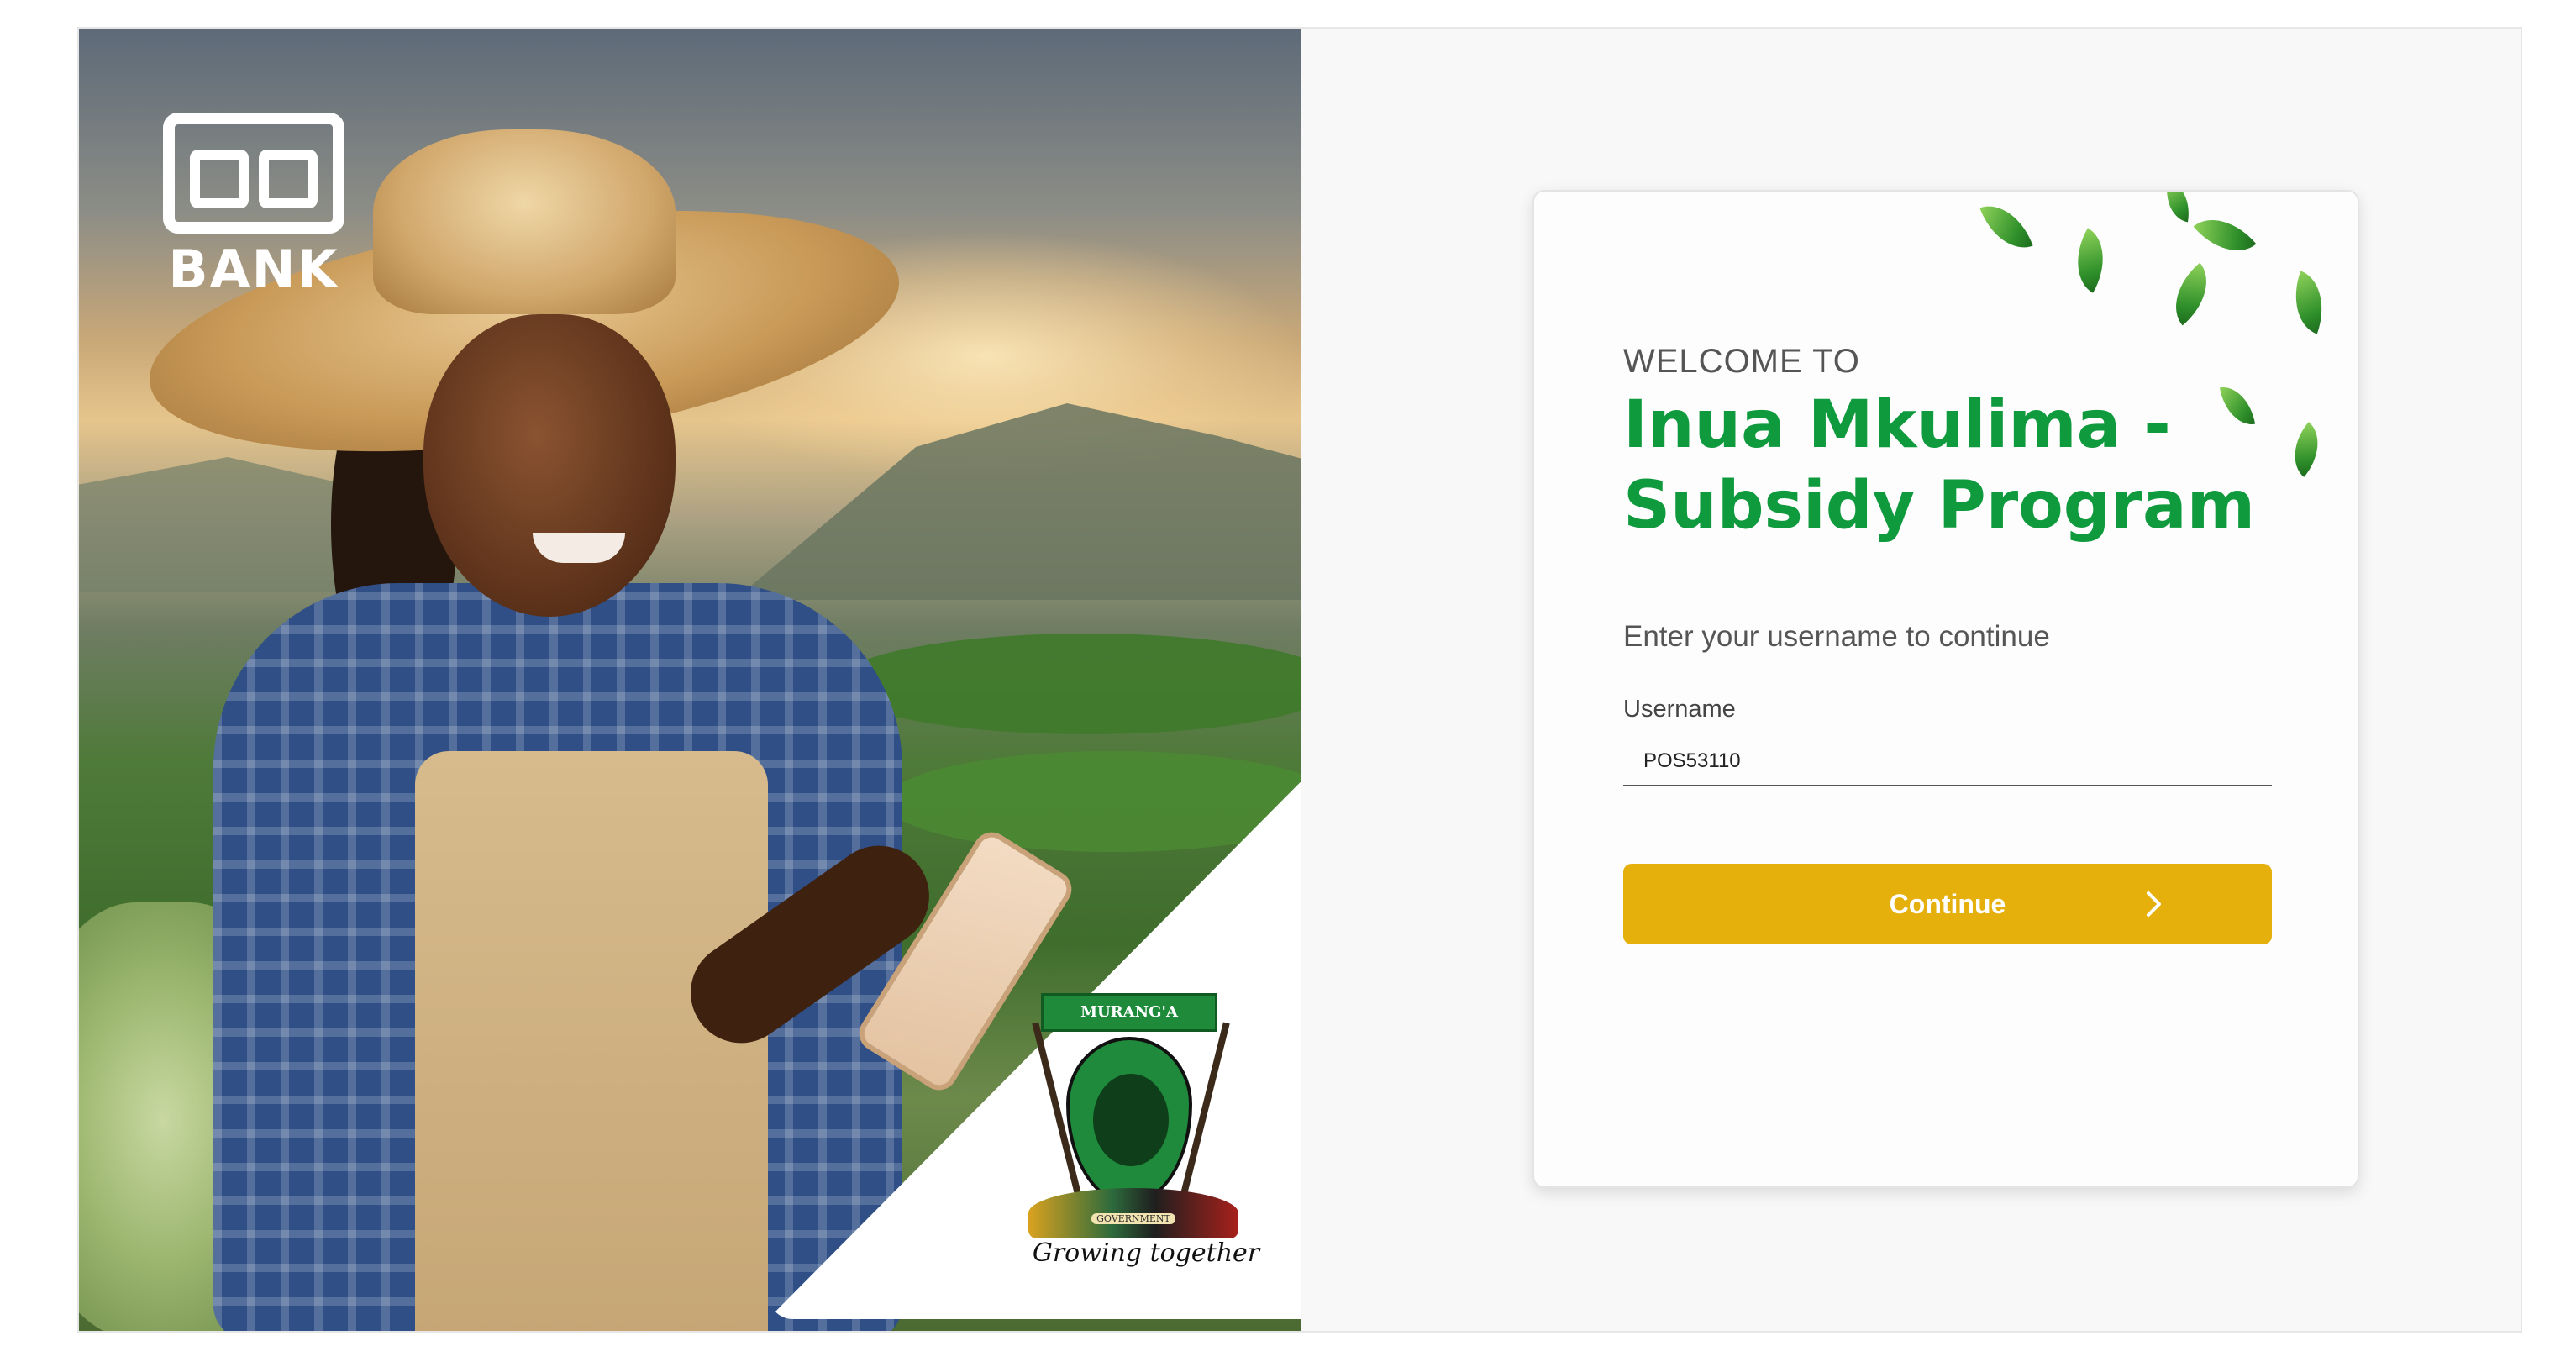 This screenshot has width=2576, height=1346. Describe the element at coordinates (1939, 466) in the screenshot. I see `page-title: Inua Mkulima - Subsidy Program` at that location.